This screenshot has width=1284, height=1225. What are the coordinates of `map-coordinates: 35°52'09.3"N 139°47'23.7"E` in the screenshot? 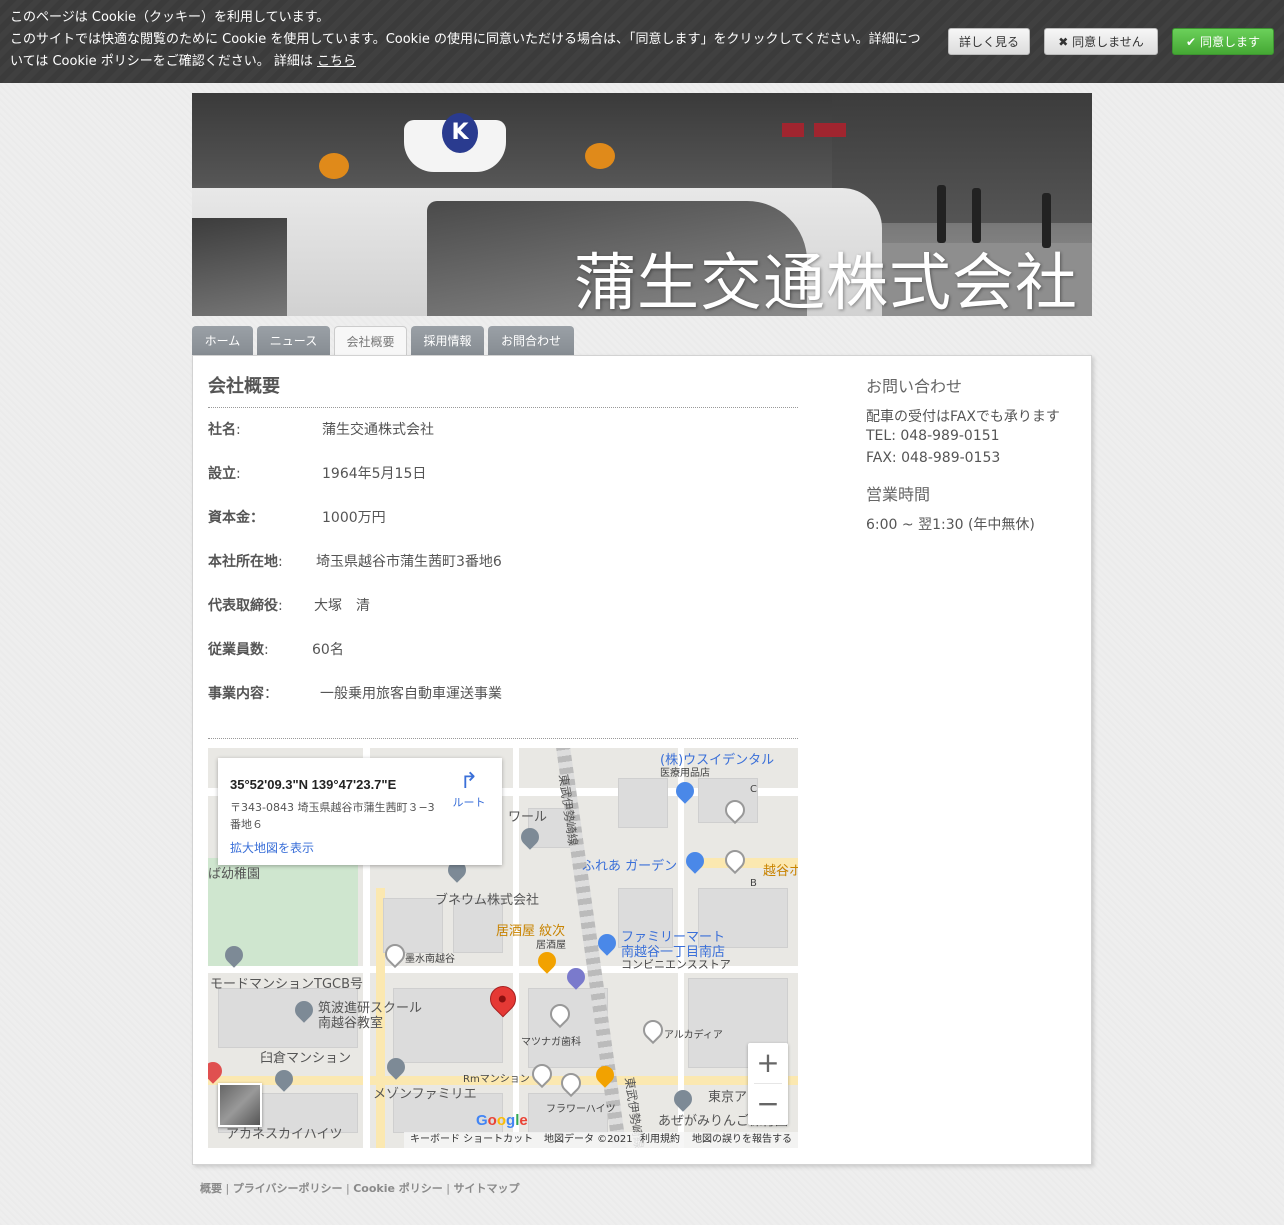 It's located at (313, 784).